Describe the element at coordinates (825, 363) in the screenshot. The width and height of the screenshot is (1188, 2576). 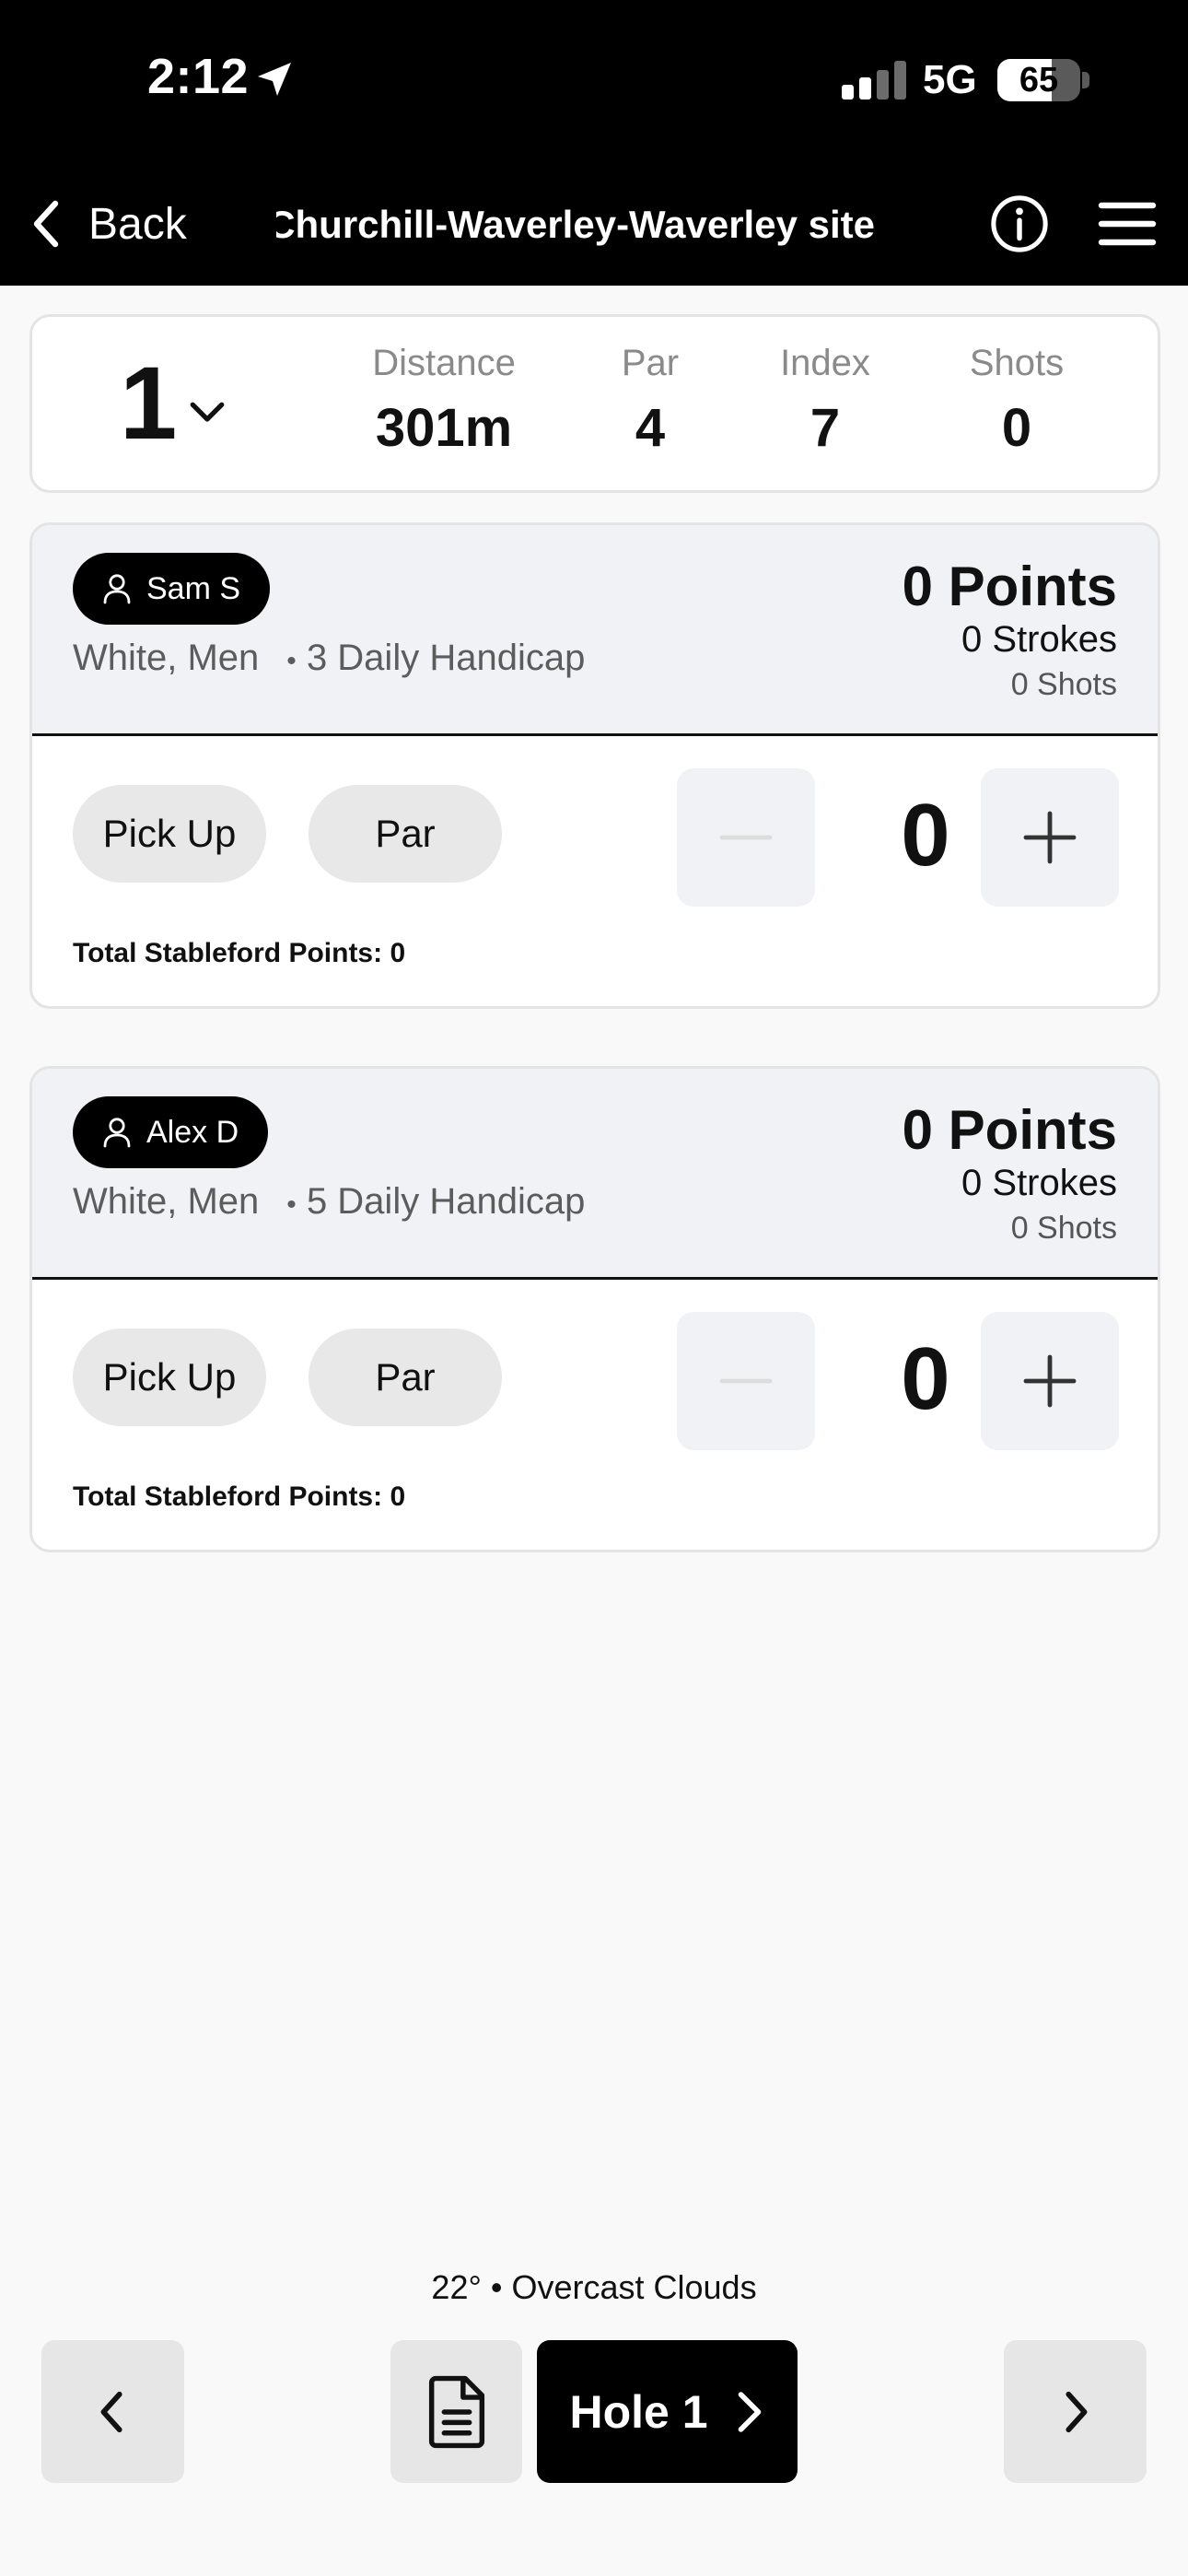
I see `stat-label: Index` at that location.